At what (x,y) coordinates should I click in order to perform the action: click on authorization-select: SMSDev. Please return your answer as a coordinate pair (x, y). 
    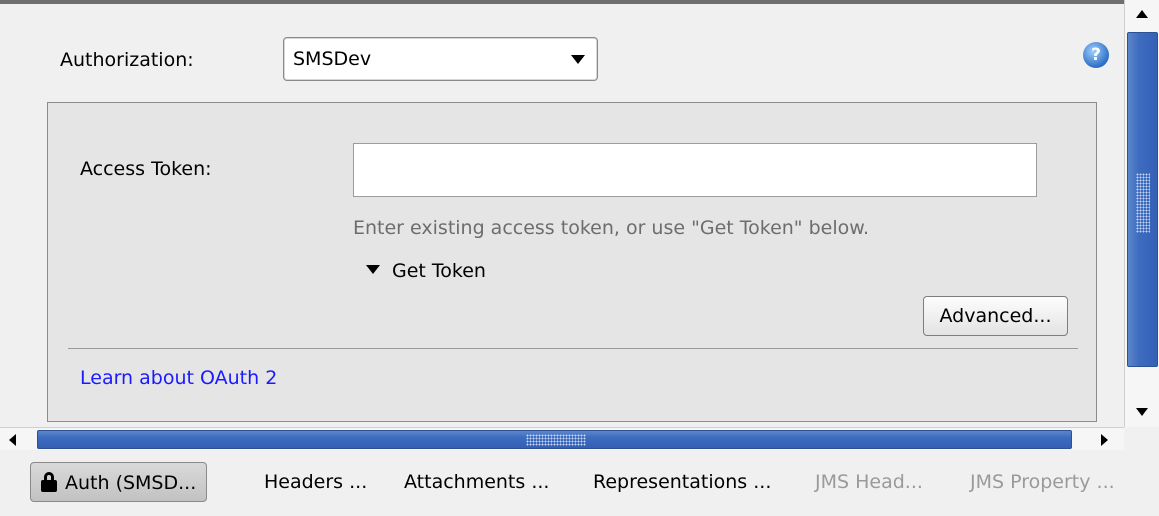
    Looking at the image, I should click on (440, 59).